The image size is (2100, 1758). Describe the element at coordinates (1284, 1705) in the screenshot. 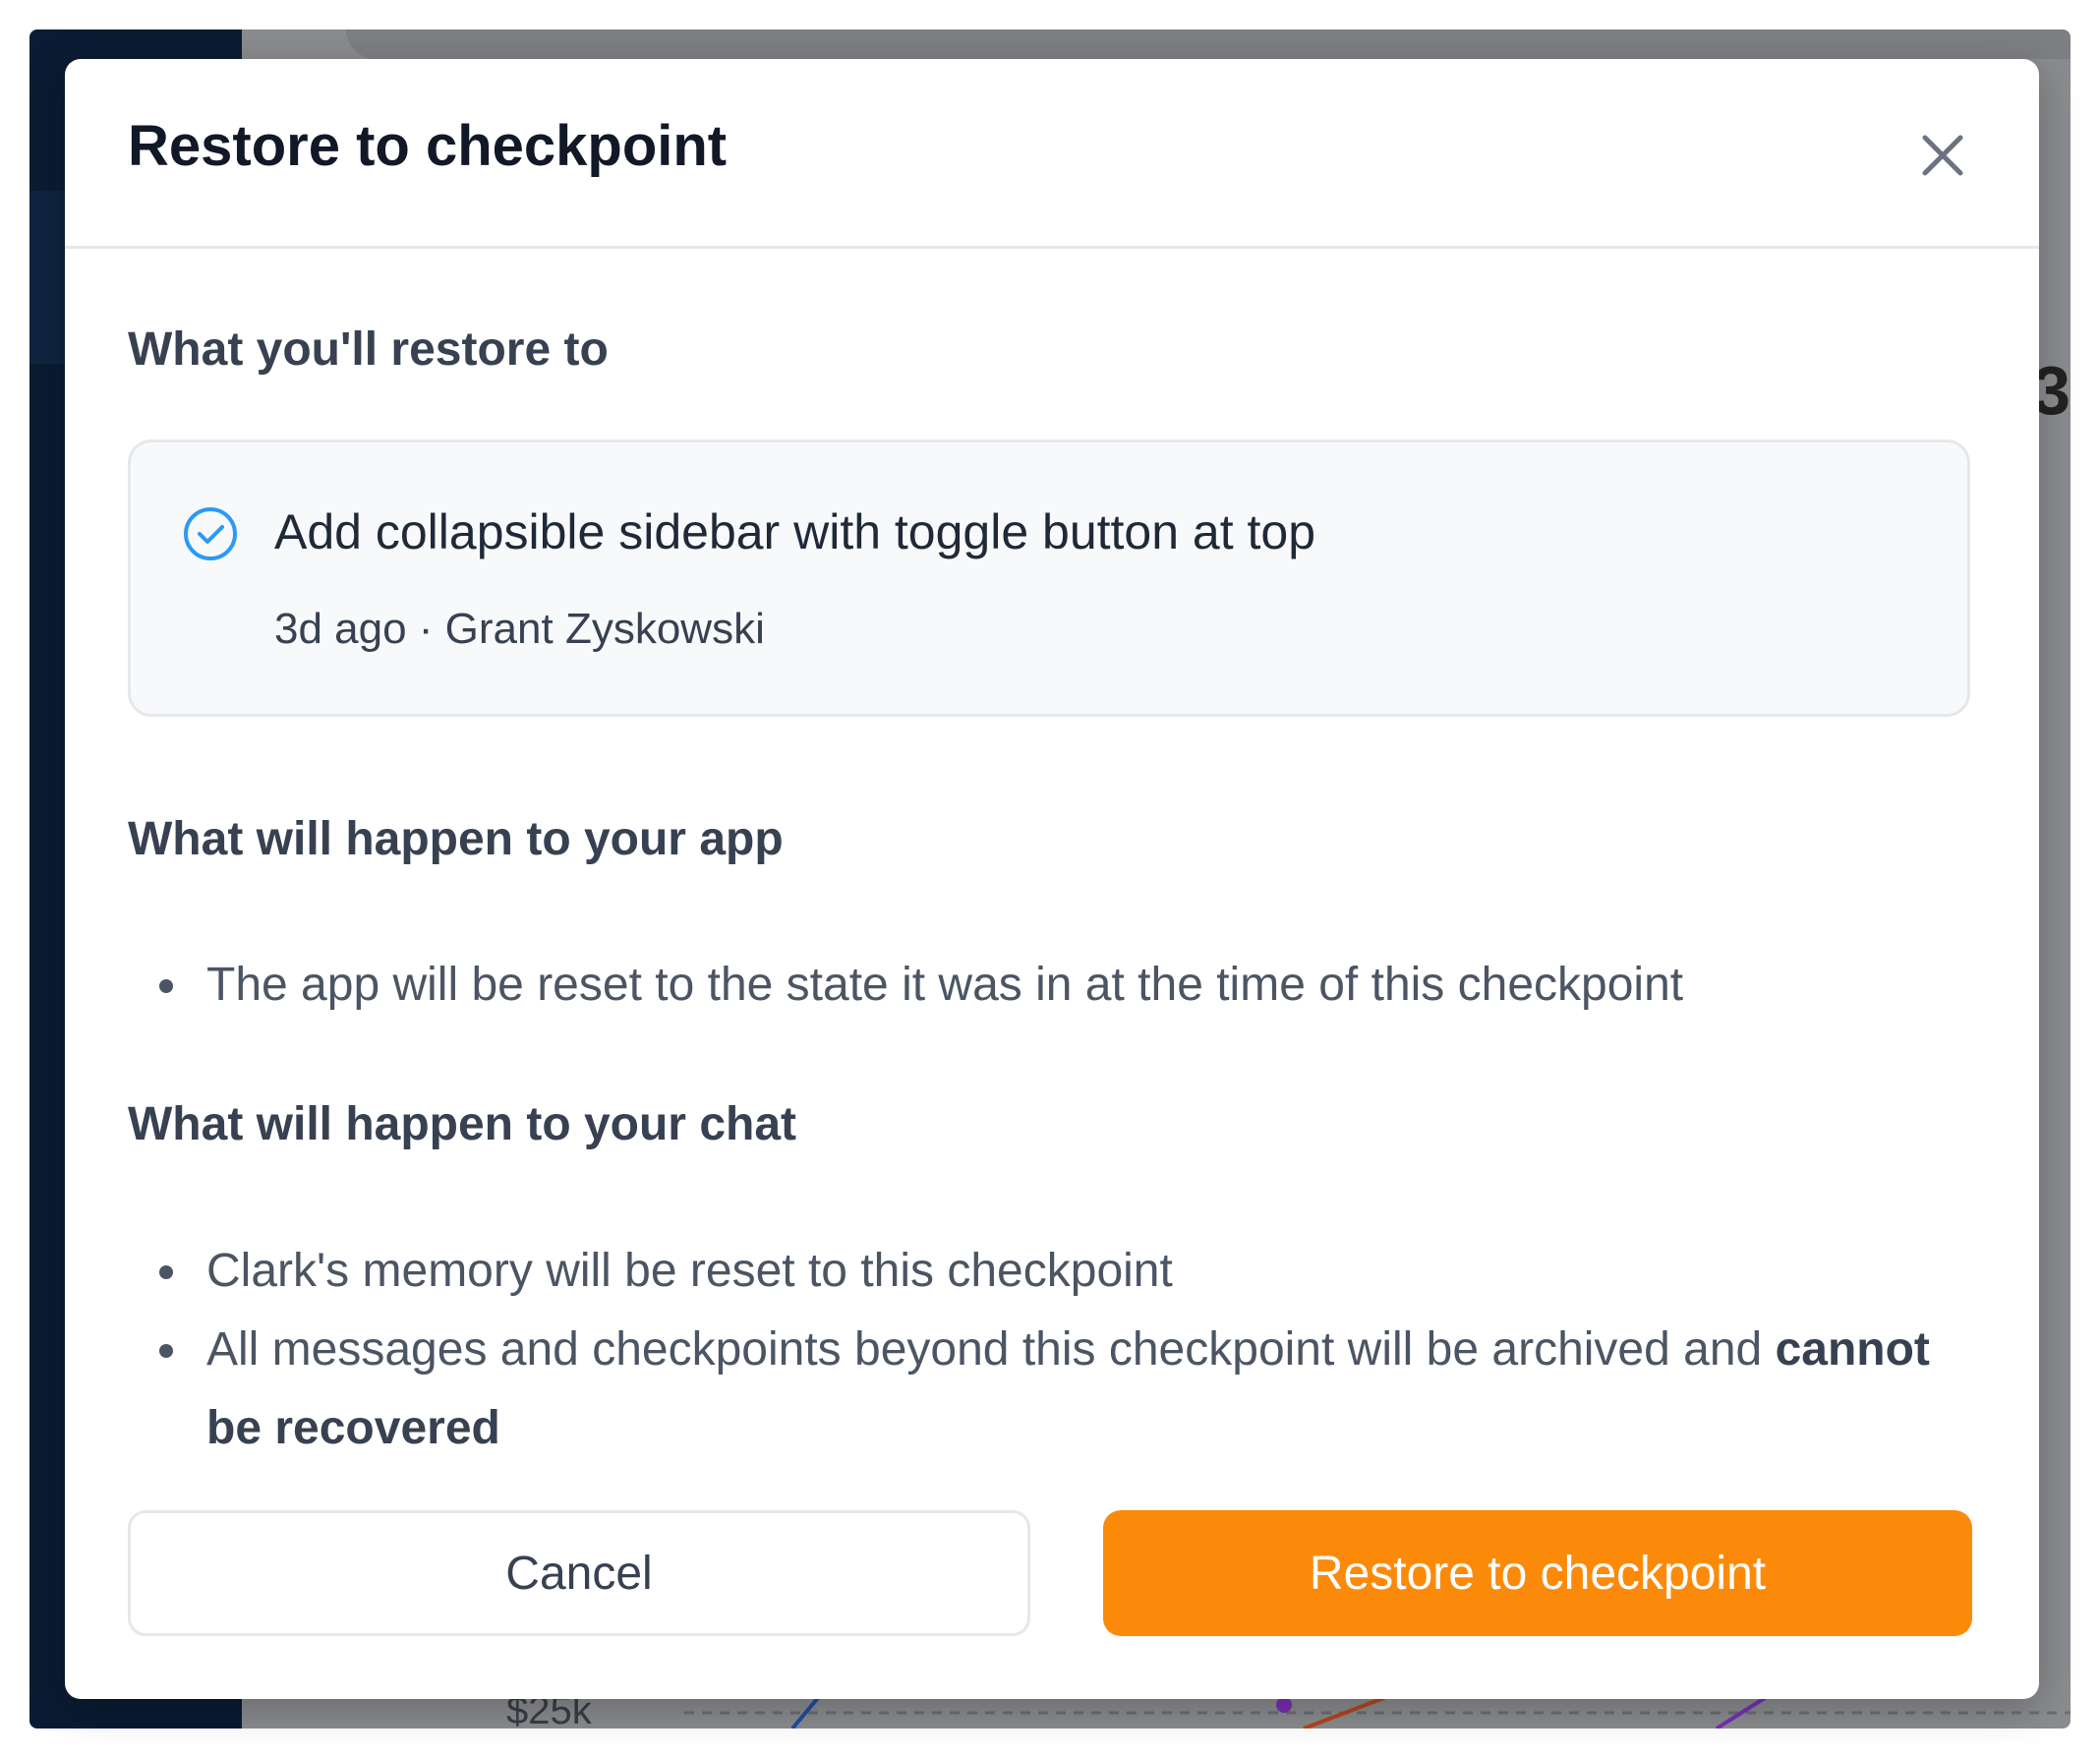

I see `background-chart-point` at that location.